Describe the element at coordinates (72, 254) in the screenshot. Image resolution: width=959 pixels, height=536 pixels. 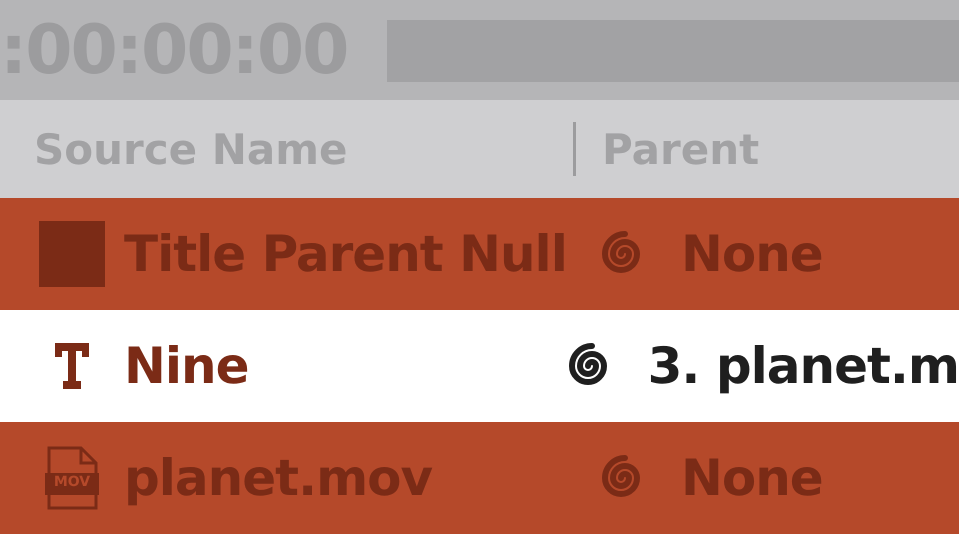
I see `solid-layer-icon` at that location.